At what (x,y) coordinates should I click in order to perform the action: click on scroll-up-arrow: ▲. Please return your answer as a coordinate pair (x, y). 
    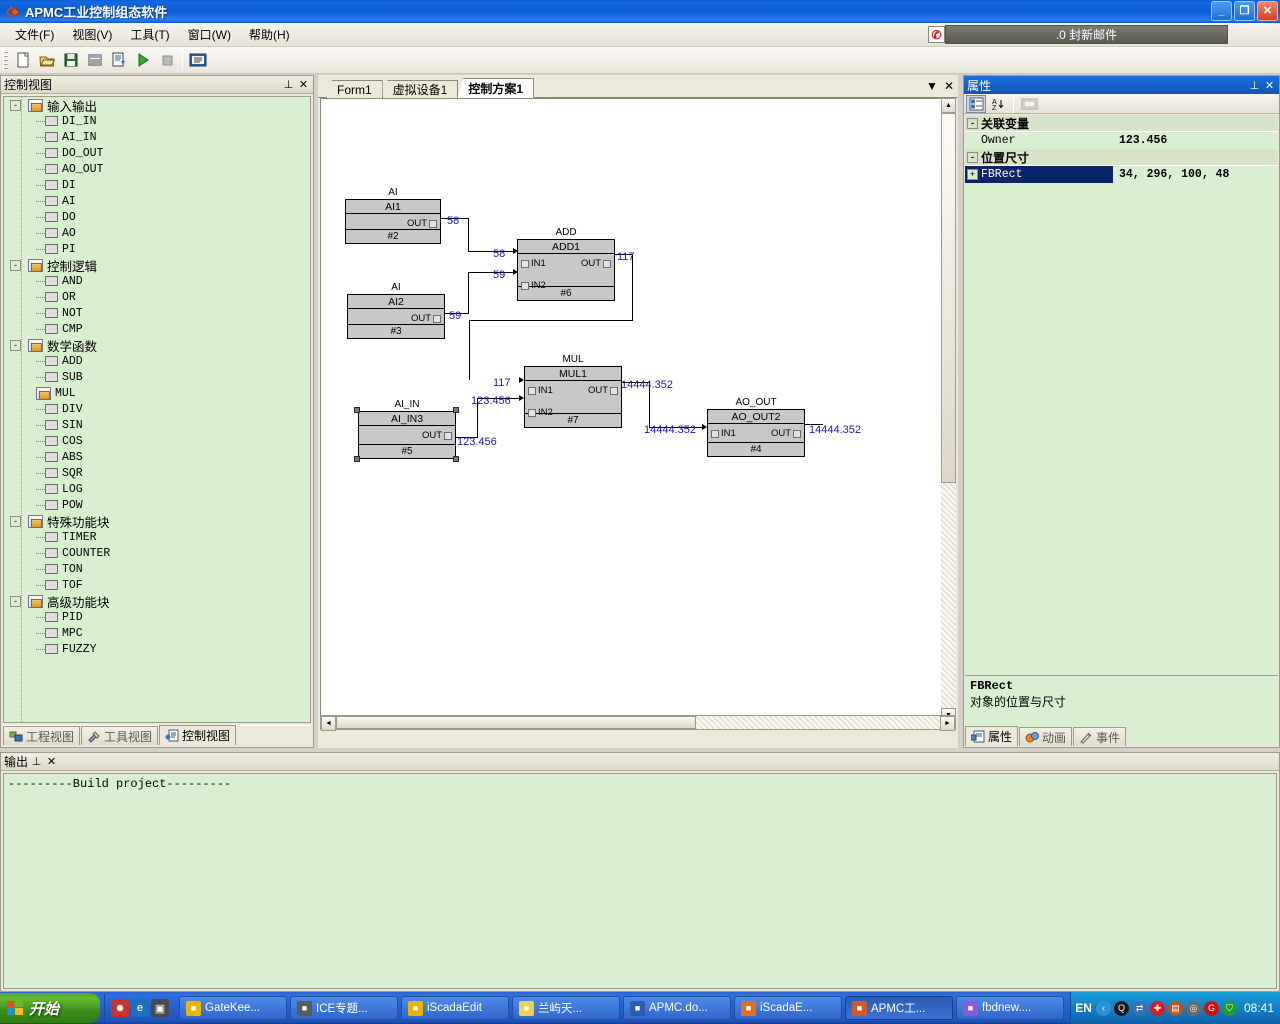
    Looking at the image, I should click on (948, 105).